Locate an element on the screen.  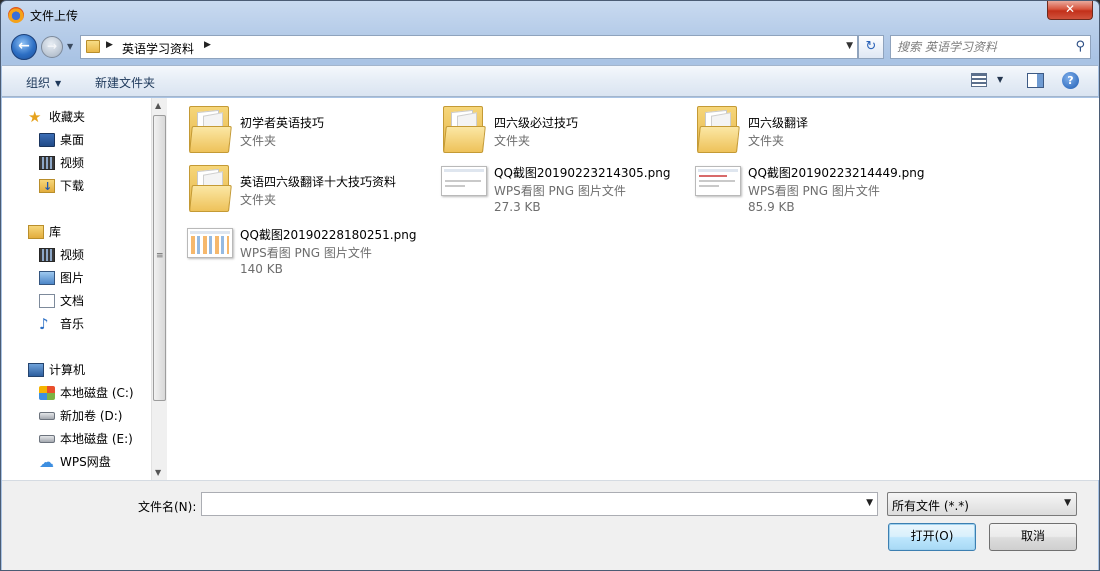
sidebar-item-label: 下载 is located at coordinates (72, 186).